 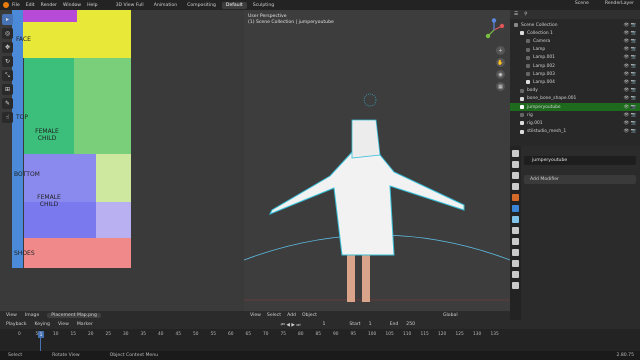 I want to click on outliner-display-mode-icon: ☰, so click(x=516, y=14).